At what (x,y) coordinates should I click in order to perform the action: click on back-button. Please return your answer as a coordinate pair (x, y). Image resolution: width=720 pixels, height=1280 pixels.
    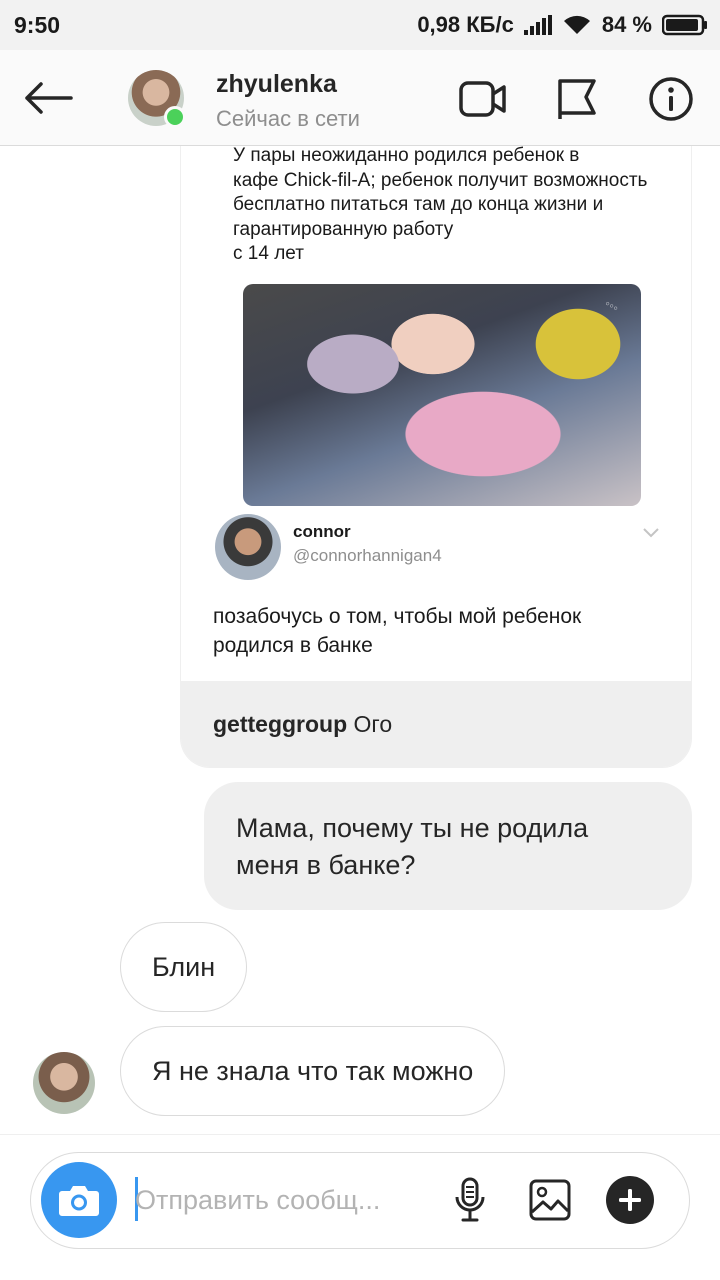
    Looking at the image, I should click on (48, 98).